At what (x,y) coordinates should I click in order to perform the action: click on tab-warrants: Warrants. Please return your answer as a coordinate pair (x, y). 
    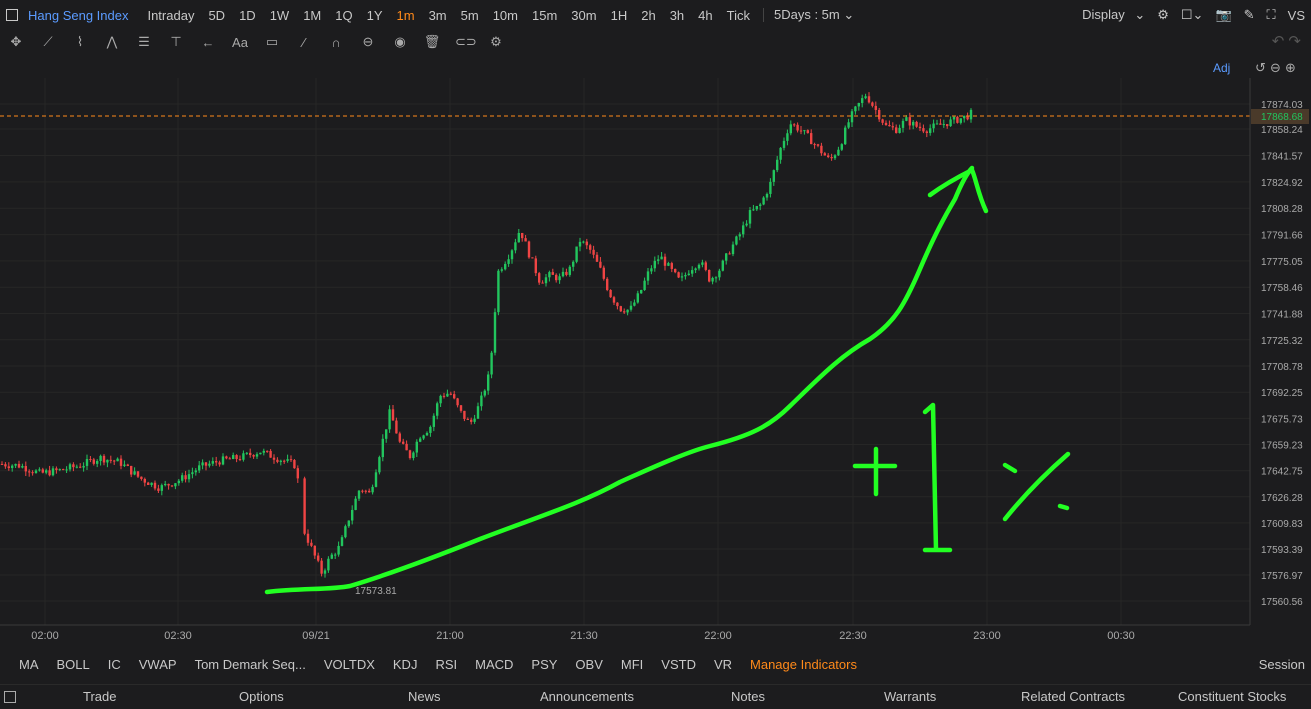
    Looking at the image, I should click on (910, 696).